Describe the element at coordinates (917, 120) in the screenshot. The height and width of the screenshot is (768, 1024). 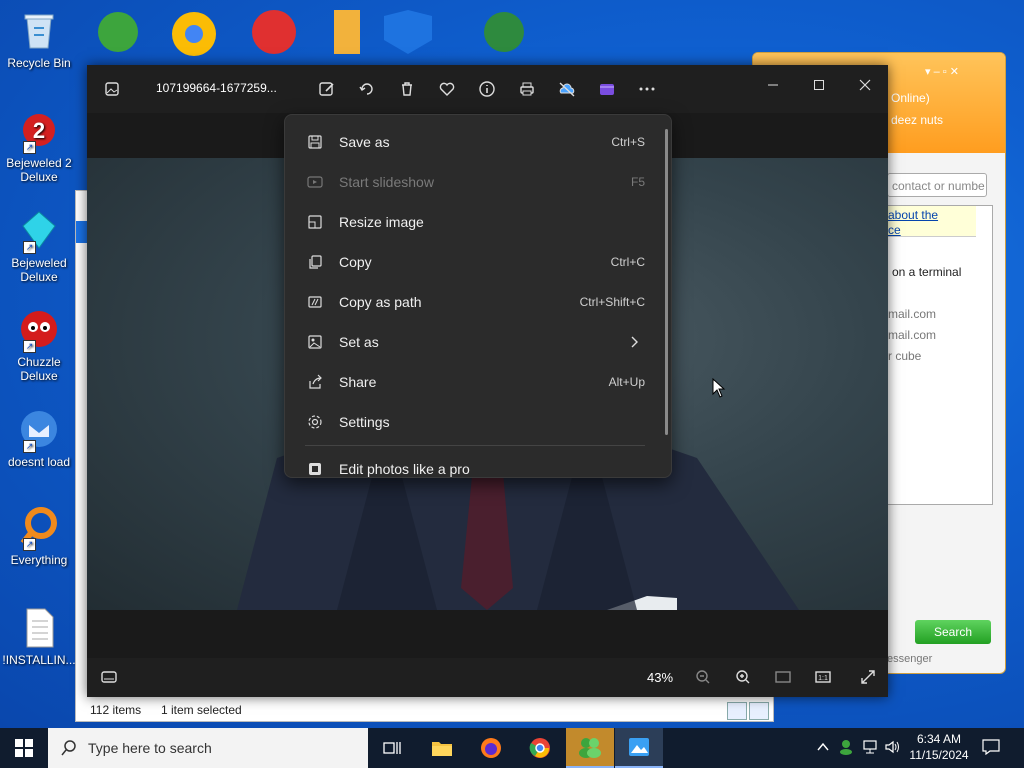
I see `messenger-username: deez nuts` at that location.